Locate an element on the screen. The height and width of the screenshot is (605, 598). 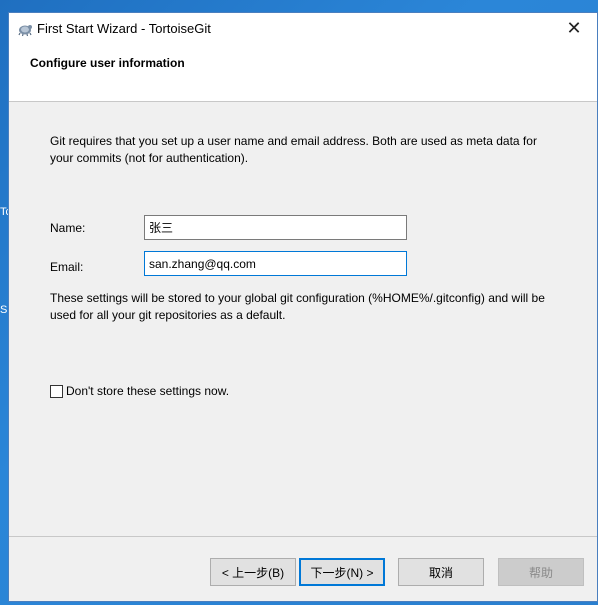
close-icon: ✕ is located at coordinates (574, 28).